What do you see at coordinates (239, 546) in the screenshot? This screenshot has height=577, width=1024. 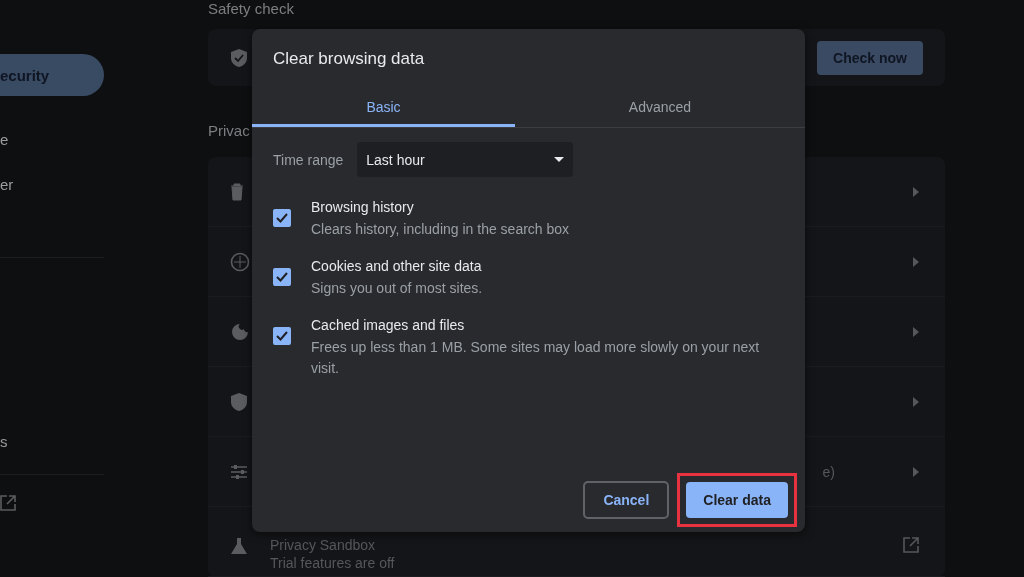 I see `flask-icon` at bounding box center [239, 546].